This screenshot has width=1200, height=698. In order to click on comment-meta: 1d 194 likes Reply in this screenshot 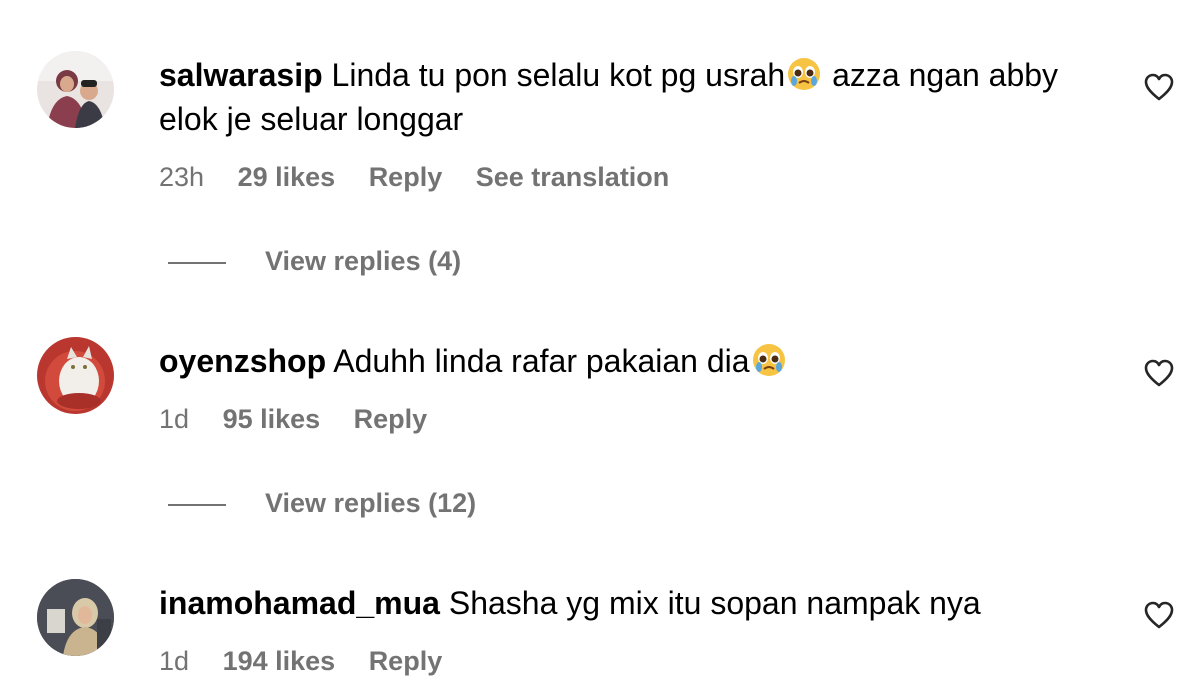, I will do `click(313, 661)`.